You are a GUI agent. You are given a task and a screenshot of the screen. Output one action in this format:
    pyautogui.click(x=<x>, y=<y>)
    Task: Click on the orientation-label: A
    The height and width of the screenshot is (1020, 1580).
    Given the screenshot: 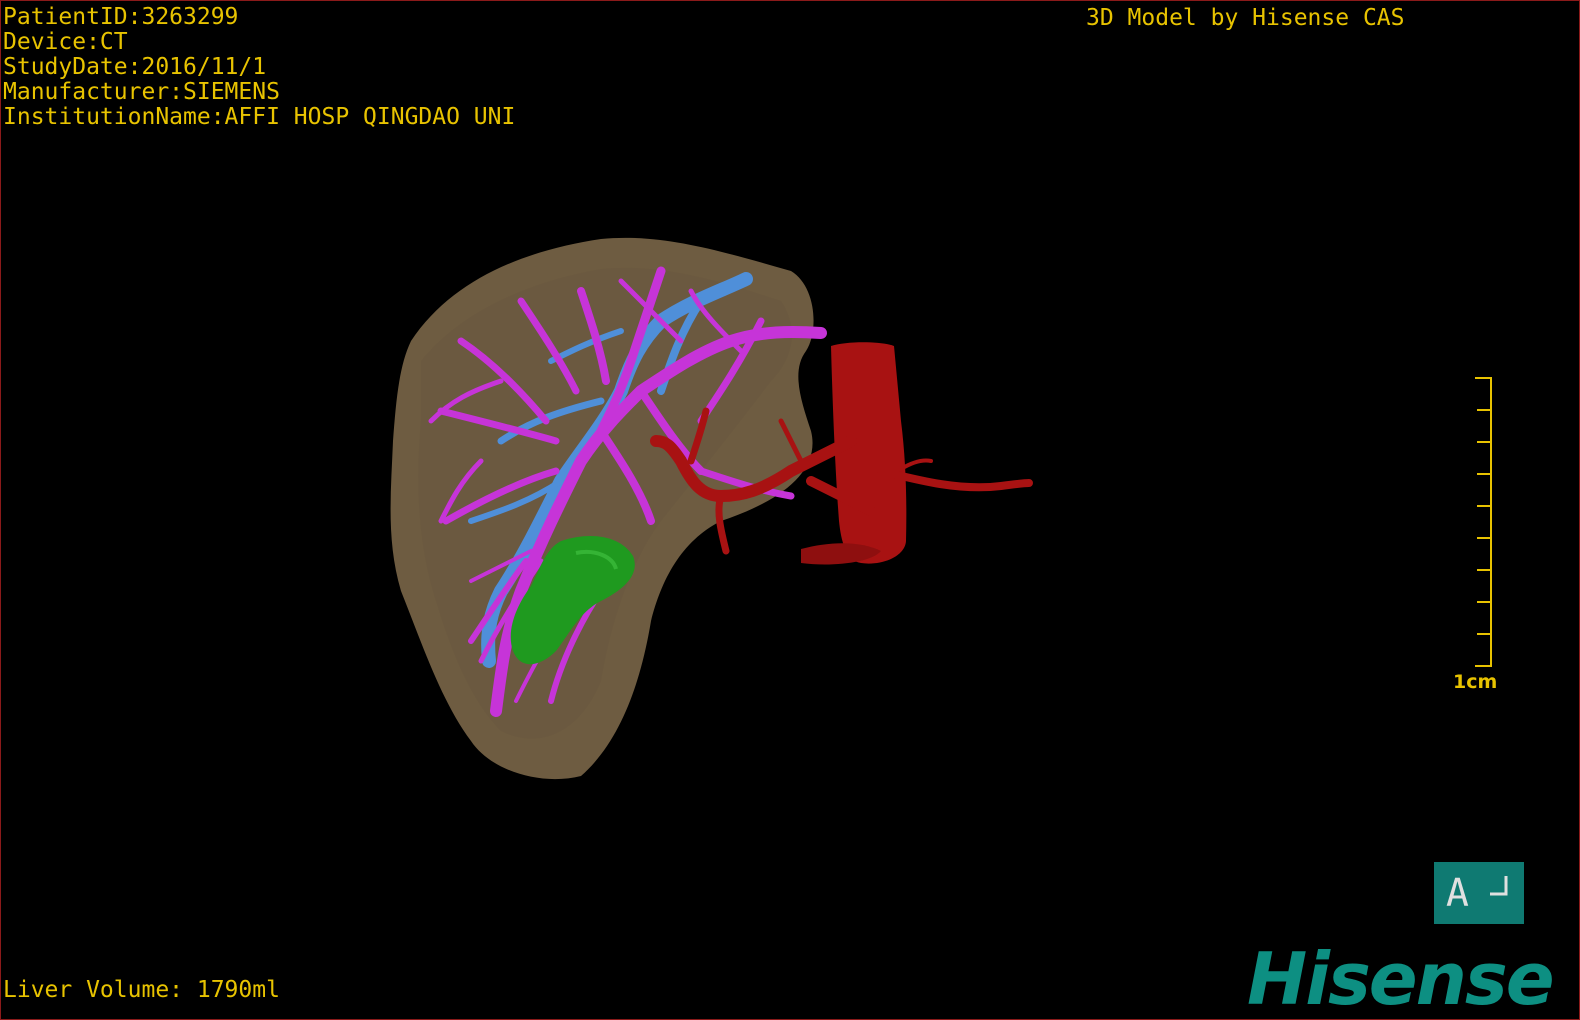 What is the action you would take?
    pyautogui.click(x=1457, y=893)
    